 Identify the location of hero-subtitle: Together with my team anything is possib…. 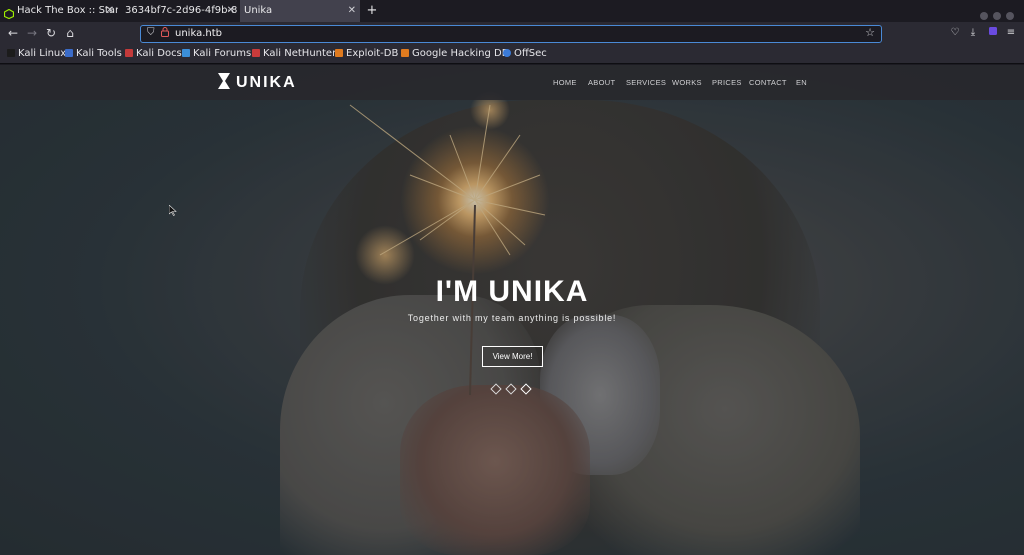
(512, 318).